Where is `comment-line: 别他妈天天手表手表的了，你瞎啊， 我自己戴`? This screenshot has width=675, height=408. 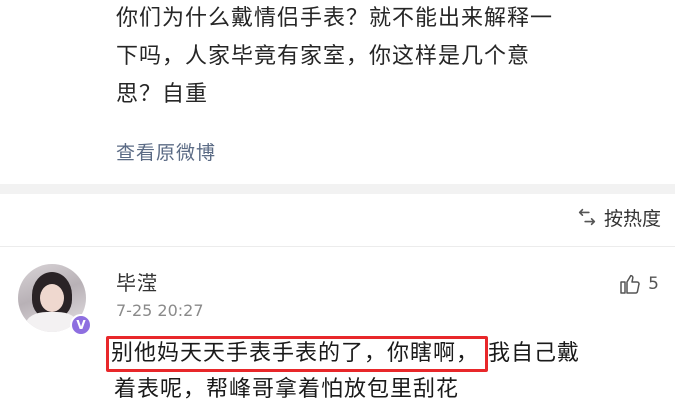 comment-line: 别他妈天天手表手表的了，你瞎啊， 我自己戴 is located at coordinates (386, 354).